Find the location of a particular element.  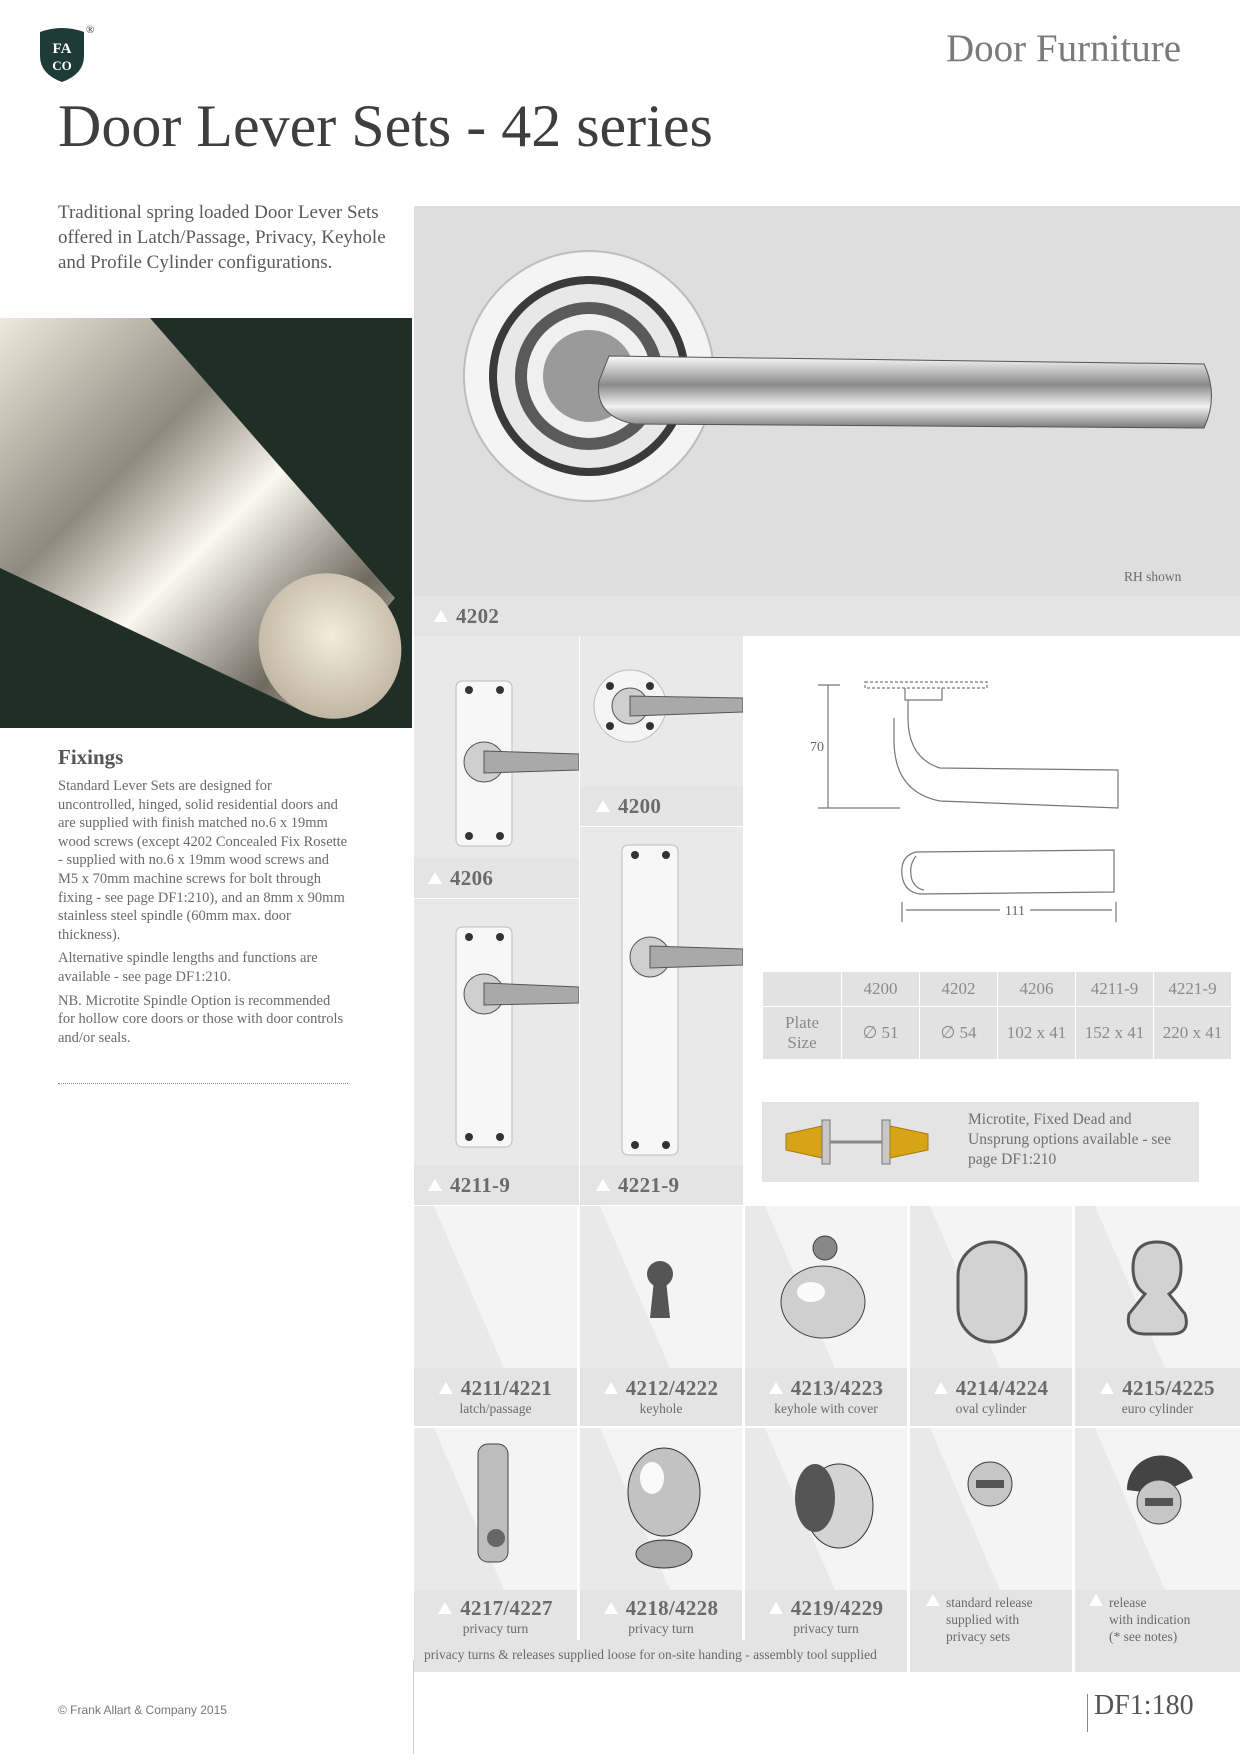

function-code: 4217/4227 is located at coordinates (506, 1608).